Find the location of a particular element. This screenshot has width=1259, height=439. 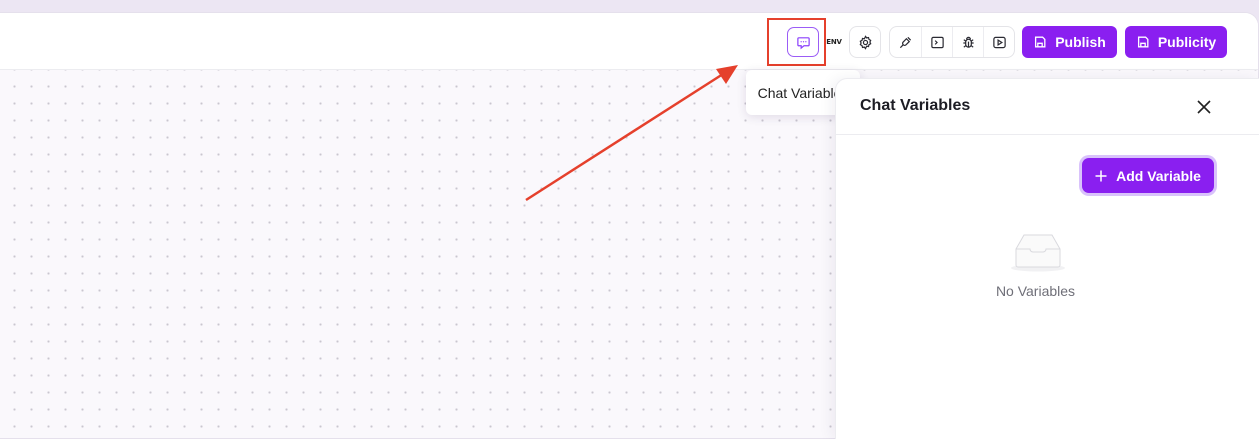

env-label: ENV is located at coordinates (834, 42).